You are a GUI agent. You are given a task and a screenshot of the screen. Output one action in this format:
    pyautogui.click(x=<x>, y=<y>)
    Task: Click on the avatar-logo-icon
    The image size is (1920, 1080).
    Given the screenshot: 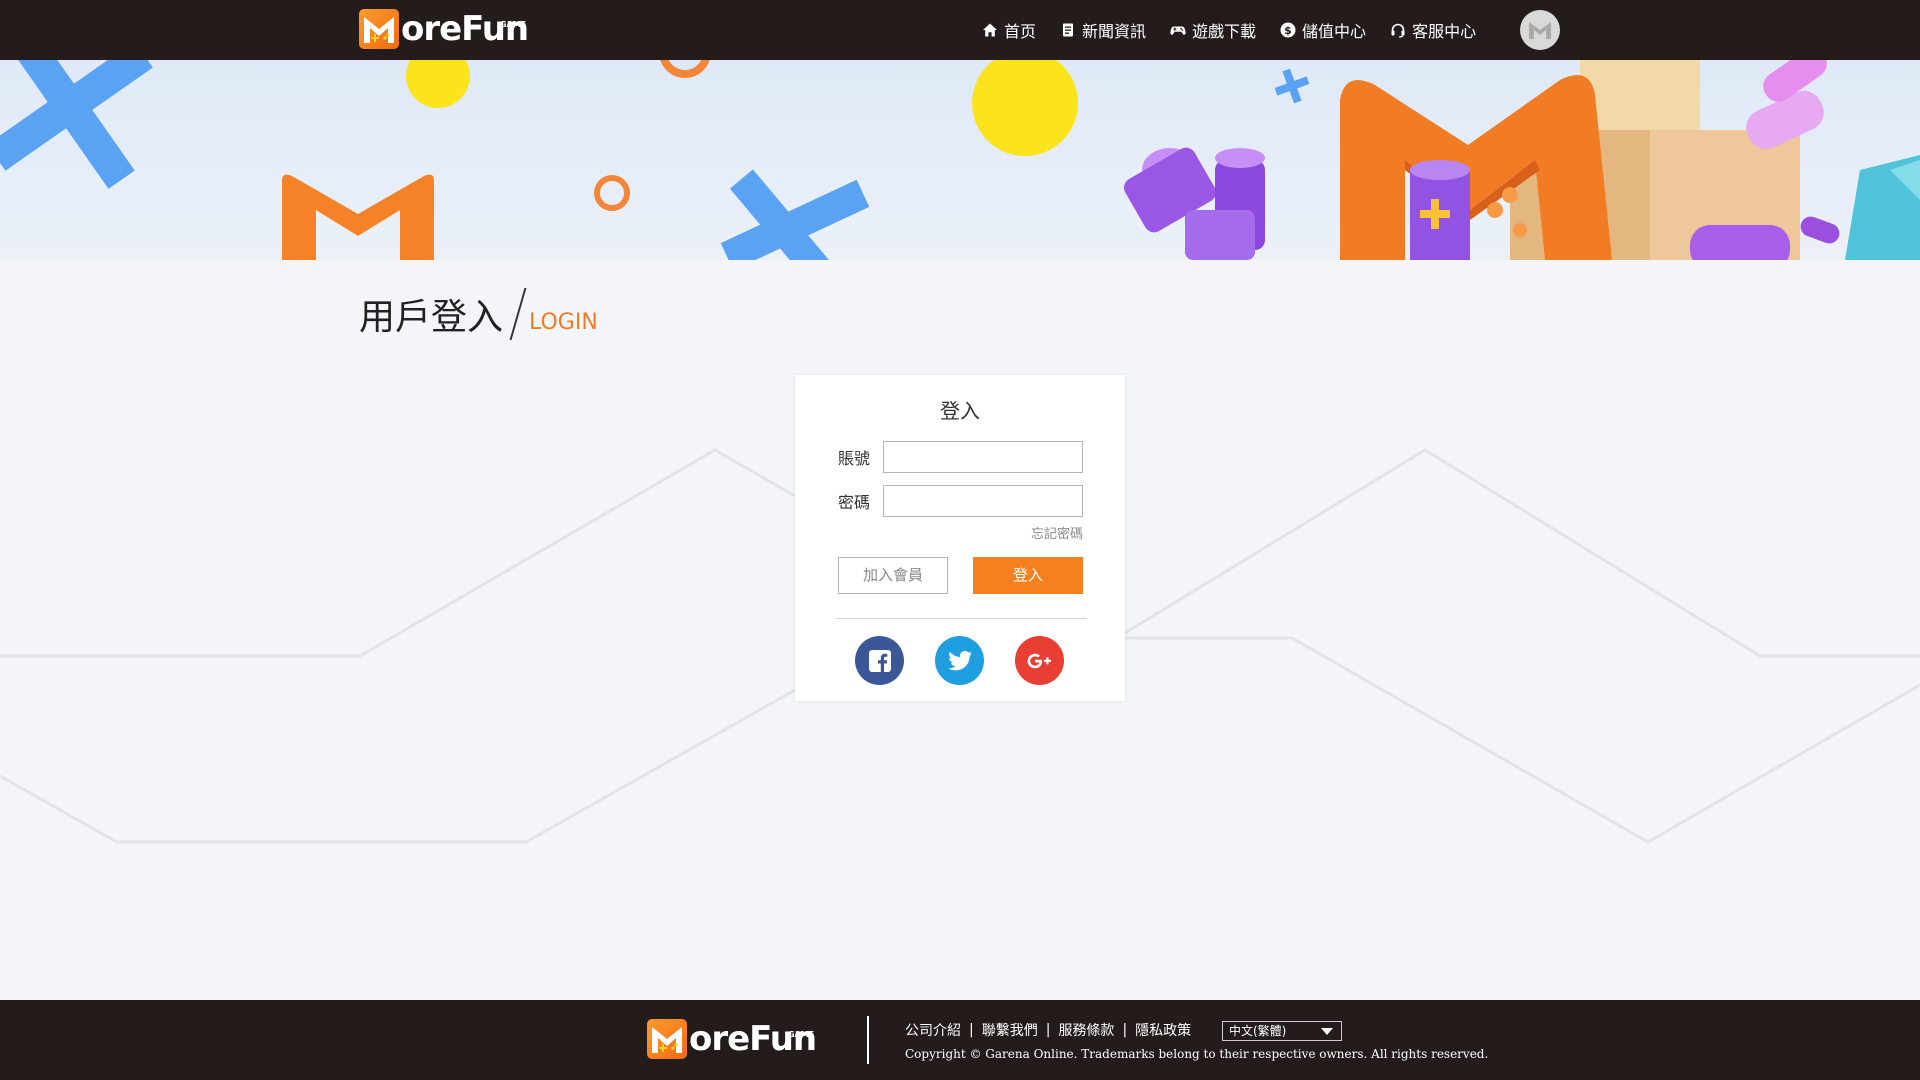 What is the action you would take?
    pyautogui.click(x=1540, y=30)
    